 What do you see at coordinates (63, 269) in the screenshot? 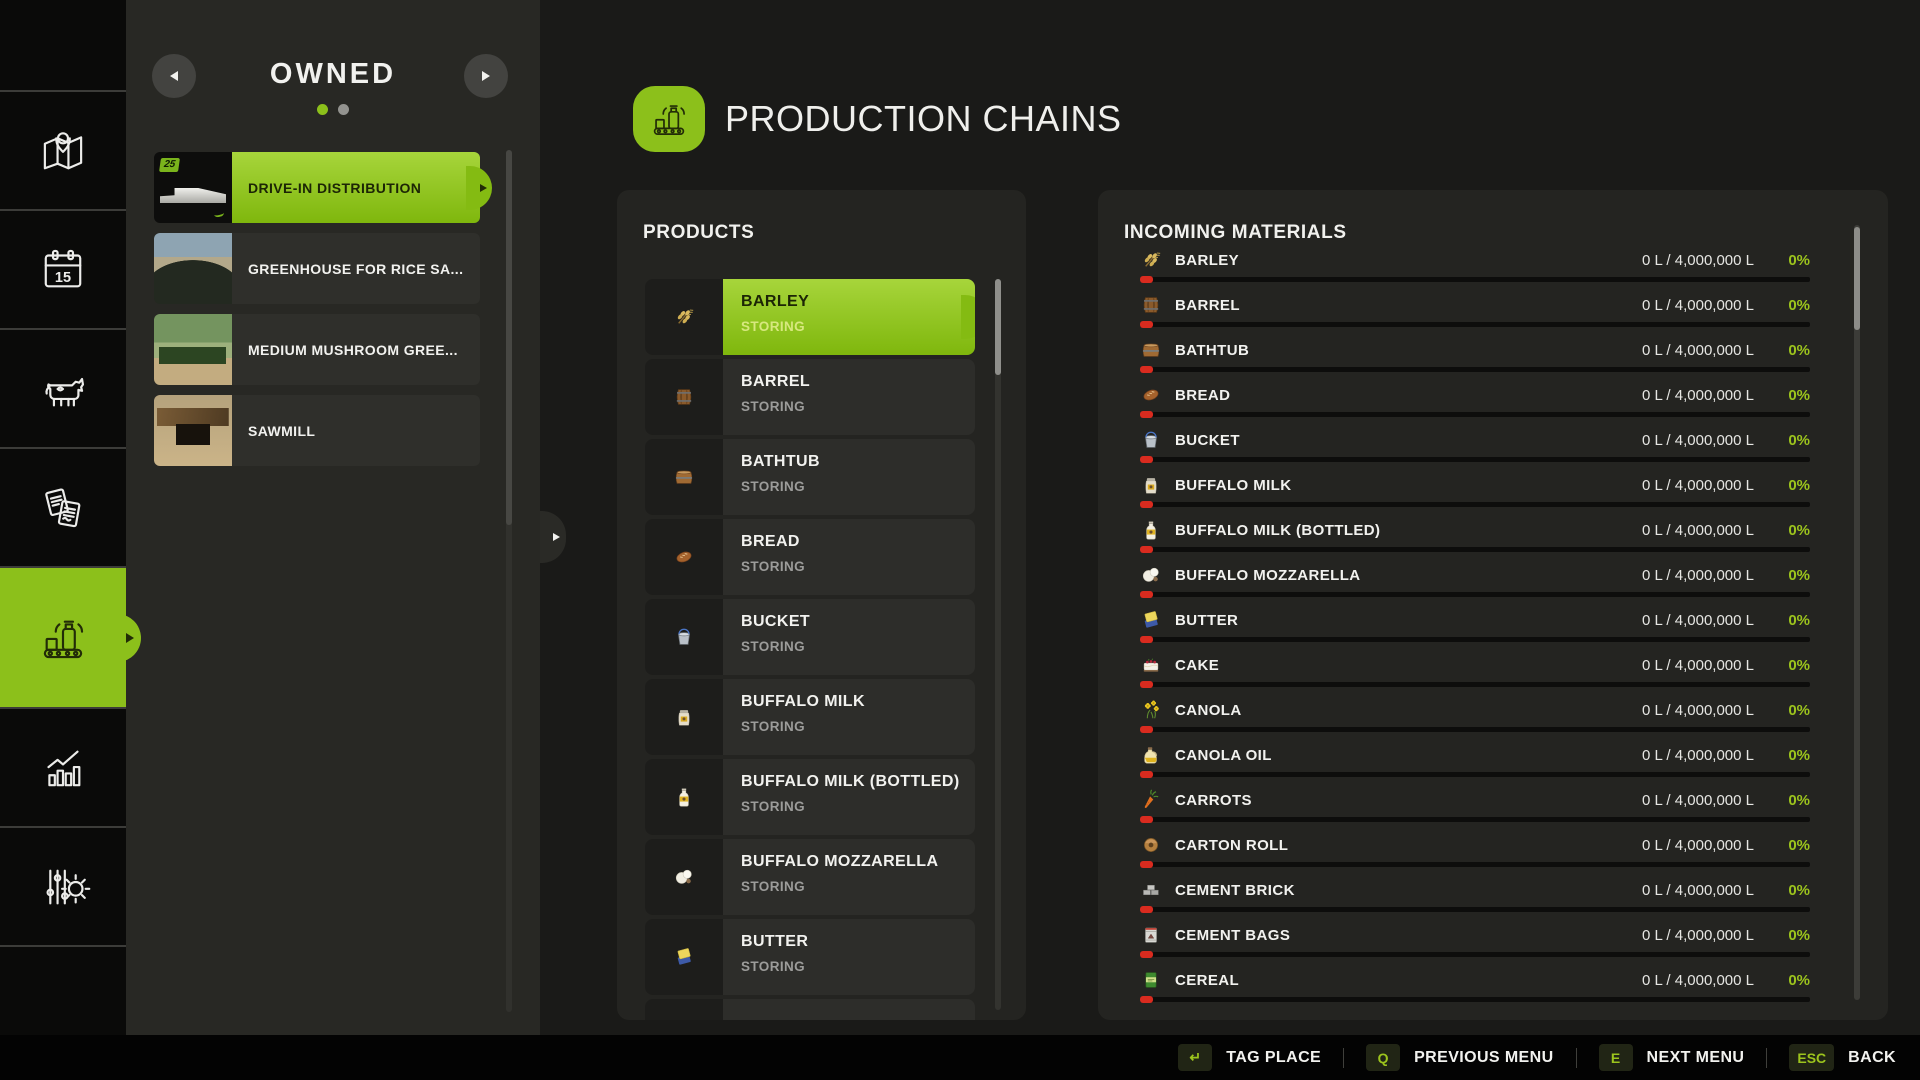
I see `sidebar-item-calendar: 15` at bounding box center [63, 269].